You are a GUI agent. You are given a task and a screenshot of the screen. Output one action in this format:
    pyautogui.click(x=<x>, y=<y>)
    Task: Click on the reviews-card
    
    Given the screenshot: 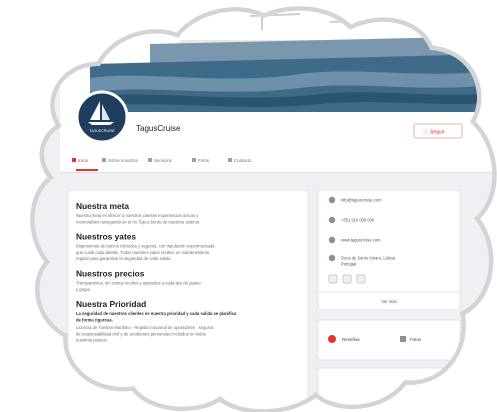 What is the action you would take?
    pyautogui.click(x=389, y=340)
    